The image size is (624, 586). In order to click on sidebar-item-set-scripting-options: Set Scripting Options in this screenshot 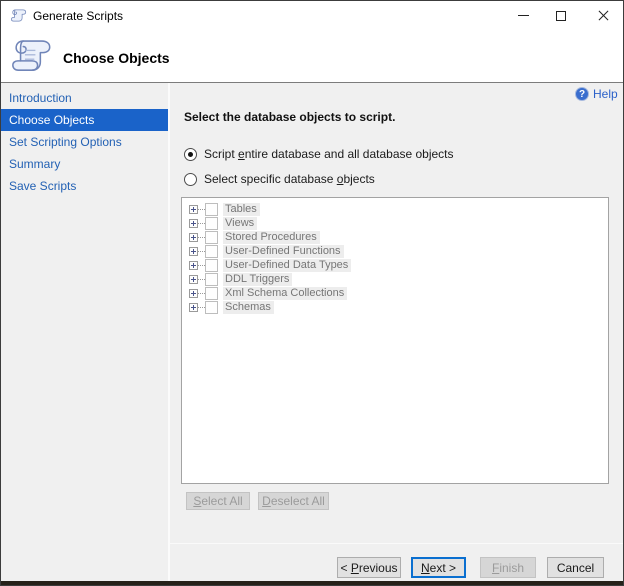, I will do `click(84, 142)`.